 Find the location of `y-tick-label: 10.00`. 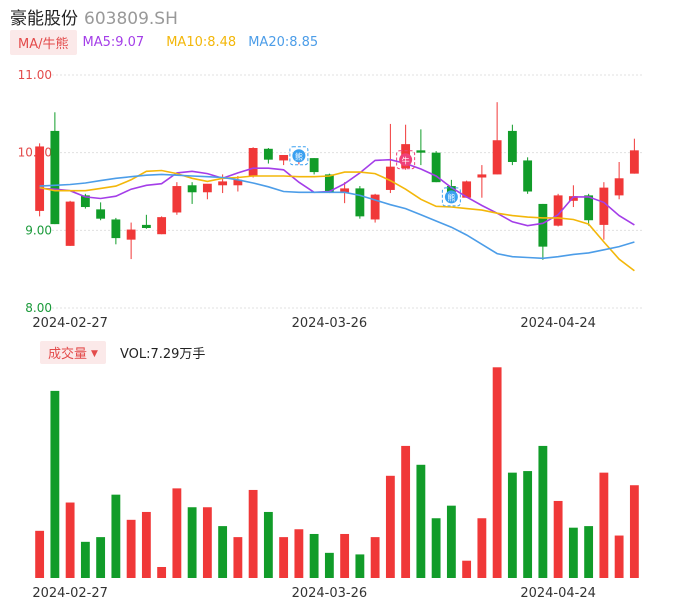

y-tick-label: 10.00 is located at coordinates (35, 153).